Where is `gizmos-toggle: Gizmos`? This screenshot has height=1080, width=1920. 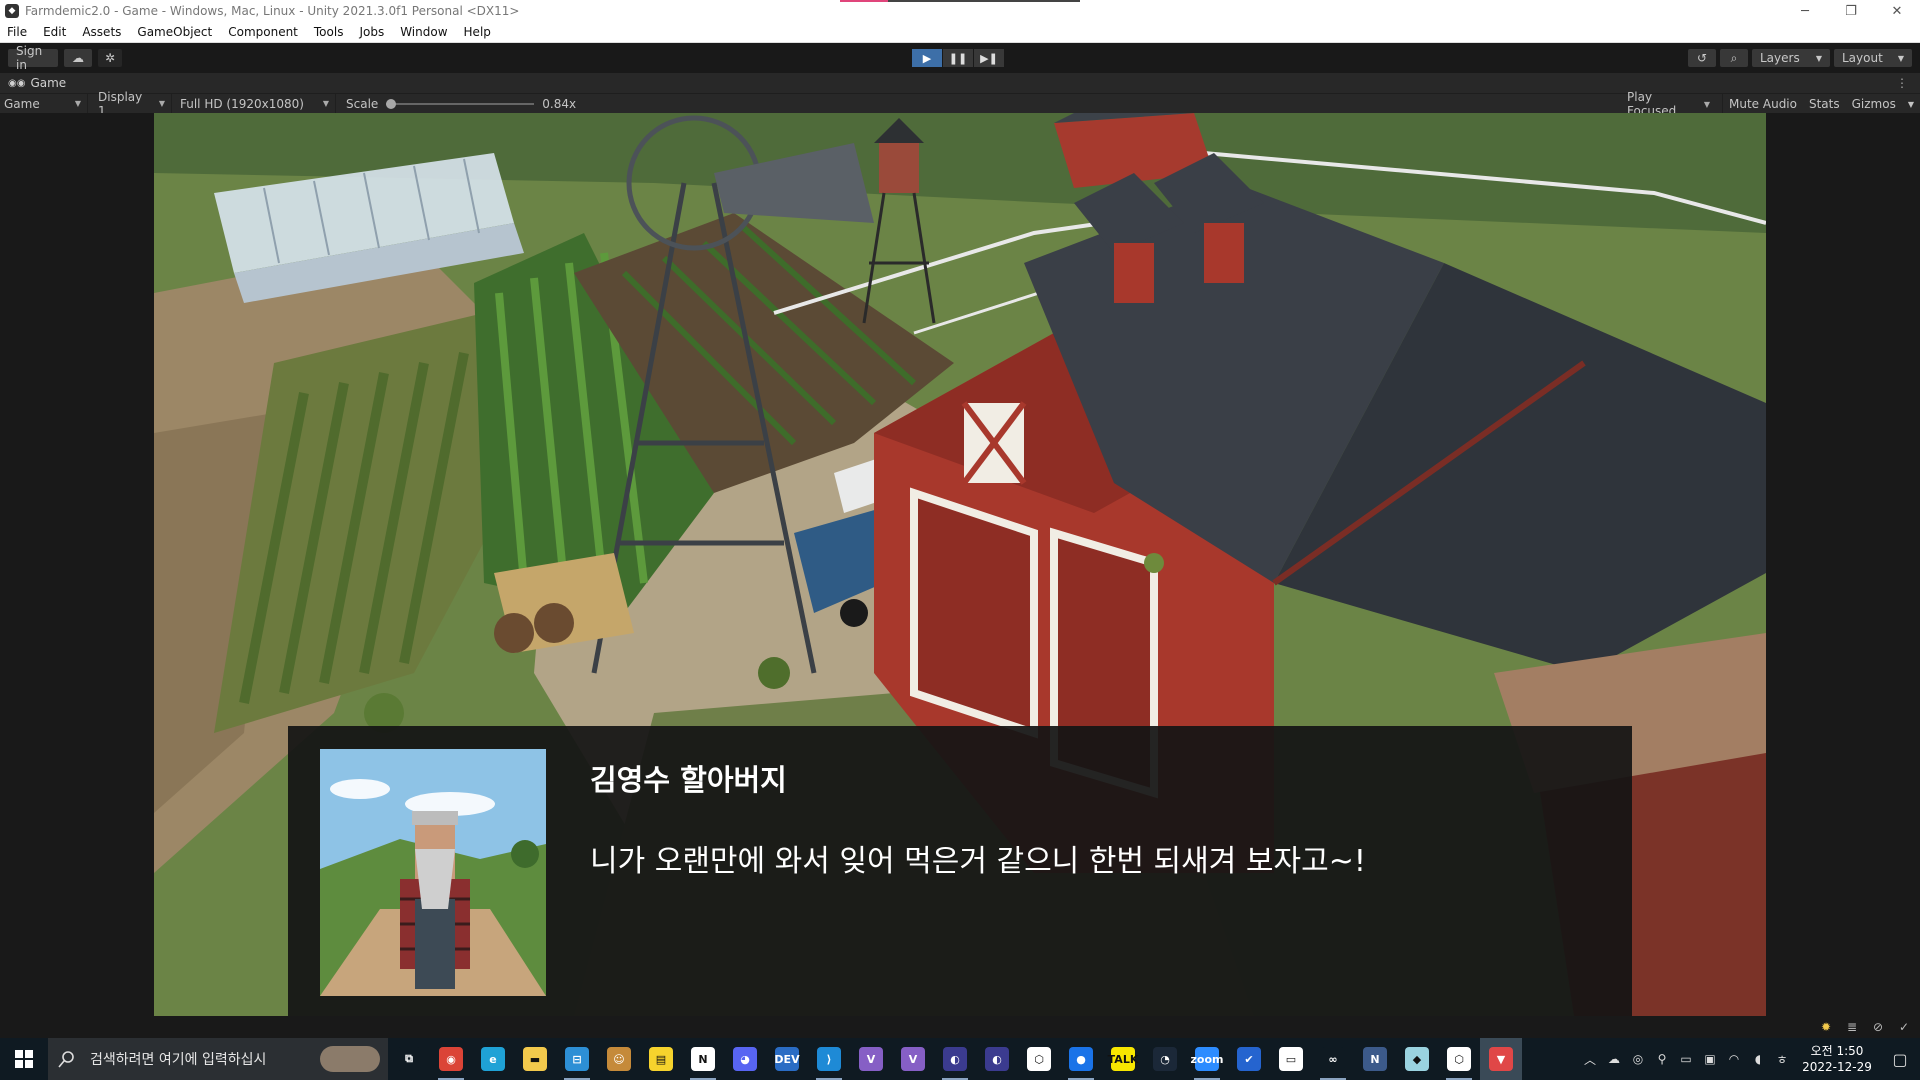
gizmos-toggle: Gizmos is located at coordinates (1874, 104).